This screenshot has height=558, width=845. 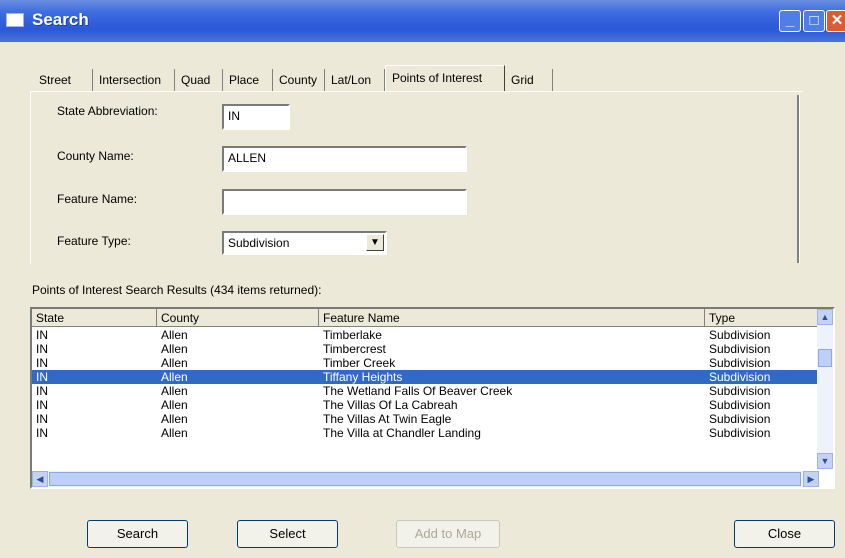 I want to click on feature-type-value: Subdivision, so click(x=259, y=243).